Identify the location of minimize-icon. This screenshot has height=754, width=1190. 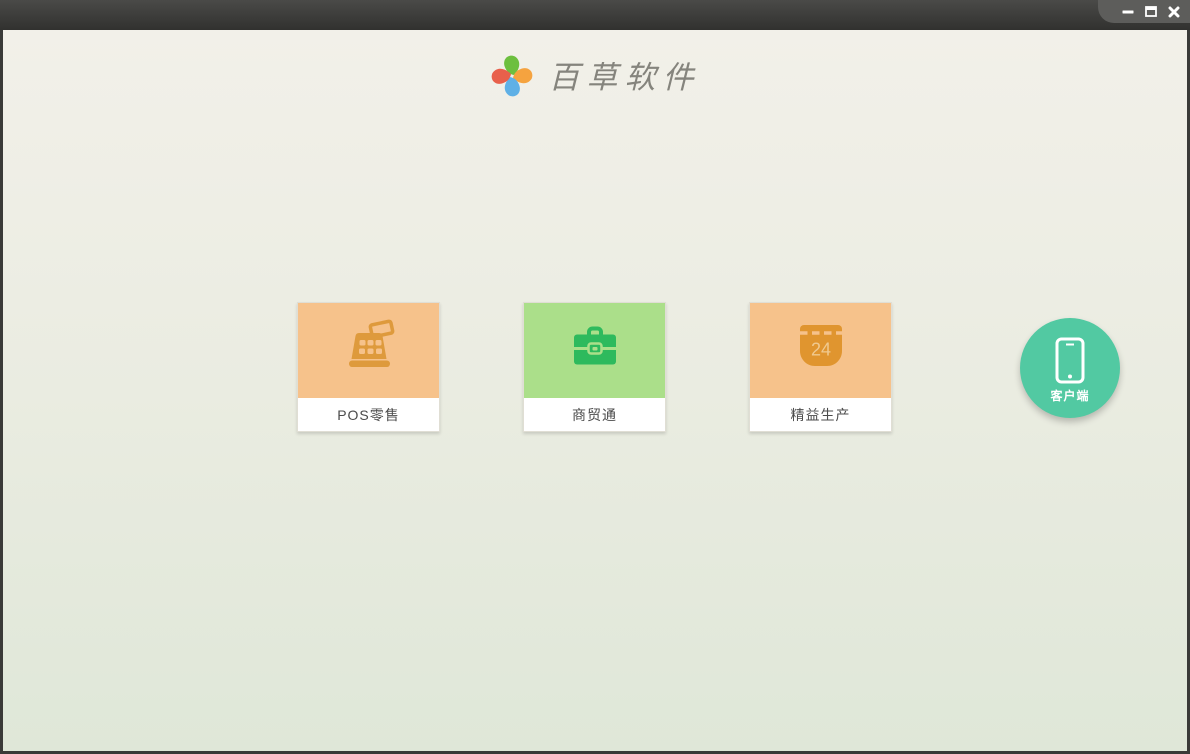
(1128, 12).